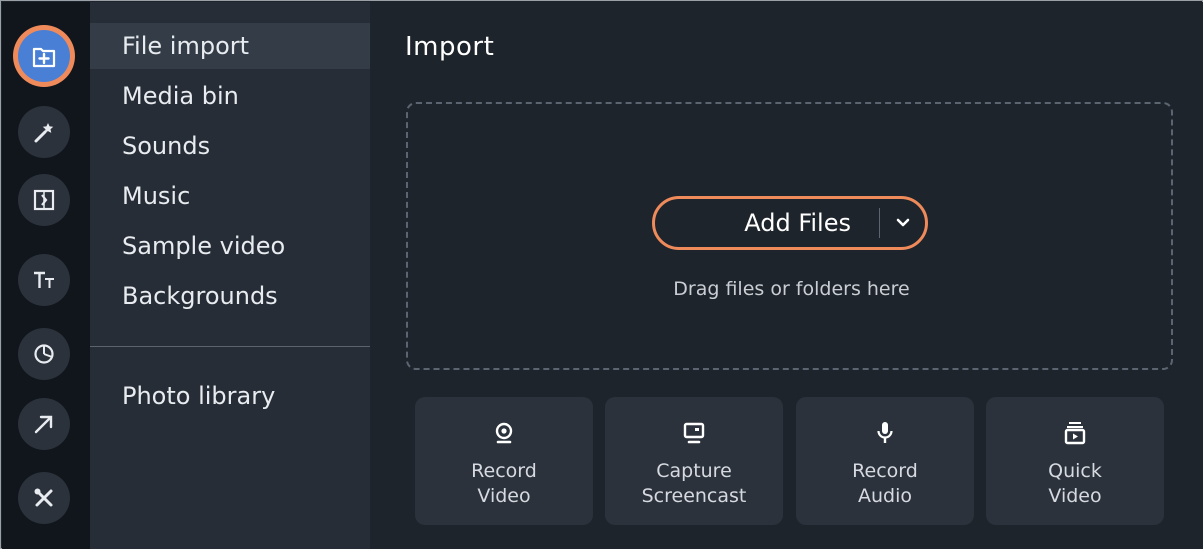 Image resolution: width=1203 pixels, height=549 pixels. I want to click on microphone-icon, so click(885, 432).